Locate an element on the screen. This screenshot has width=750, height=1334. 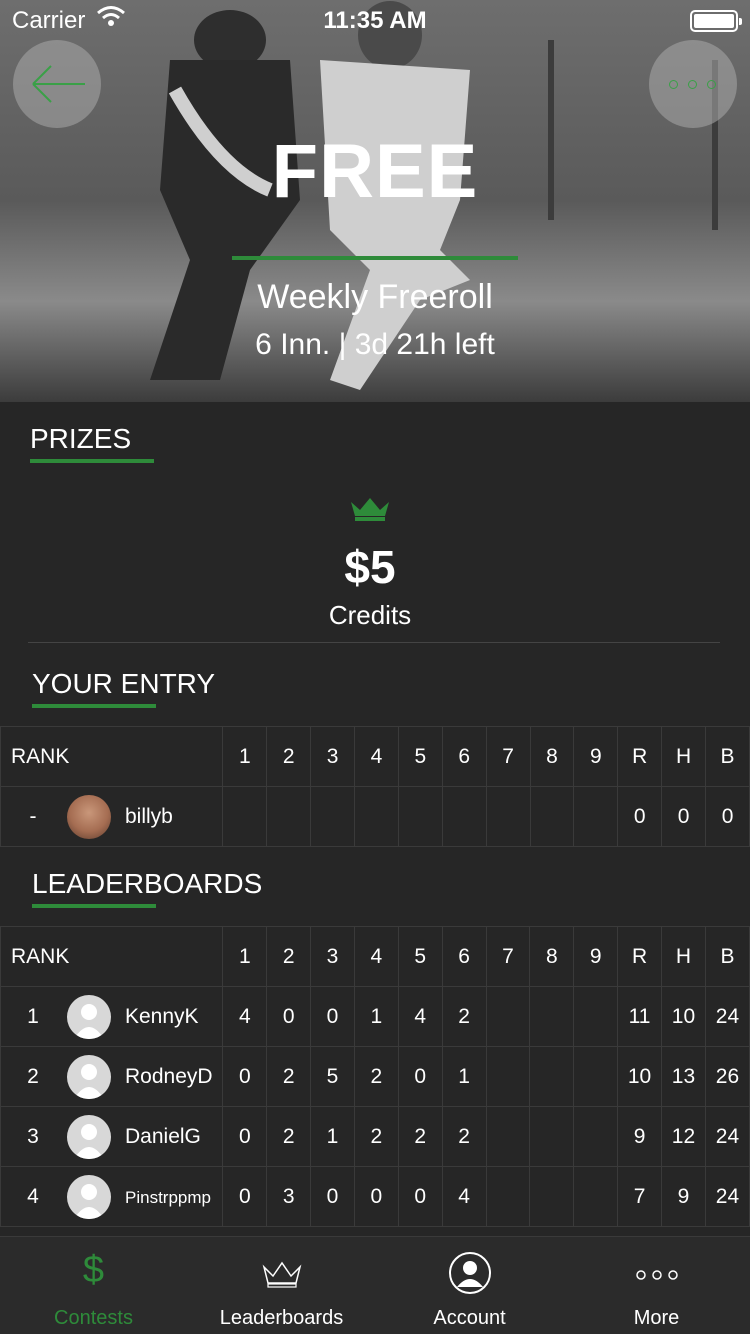
player-cell: 1 KennyK is located at coordinates (112, 1016).